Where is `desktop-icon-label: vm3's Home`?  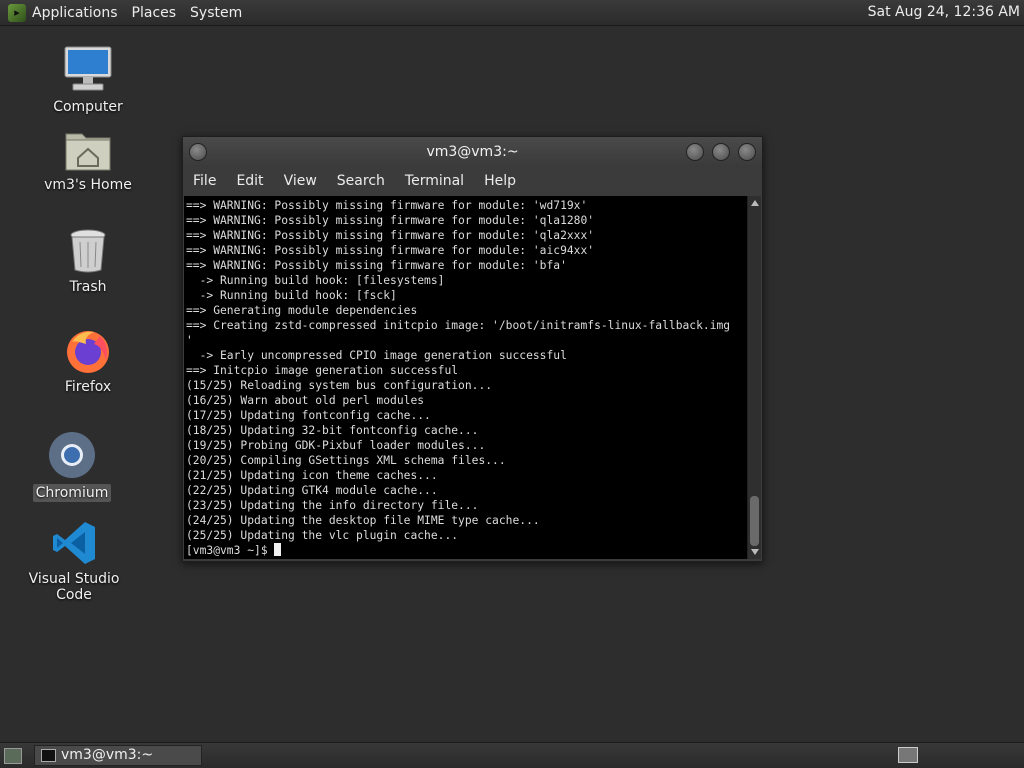 desktop-icon-label: vm3's Home is located at coordinates (88, 185).